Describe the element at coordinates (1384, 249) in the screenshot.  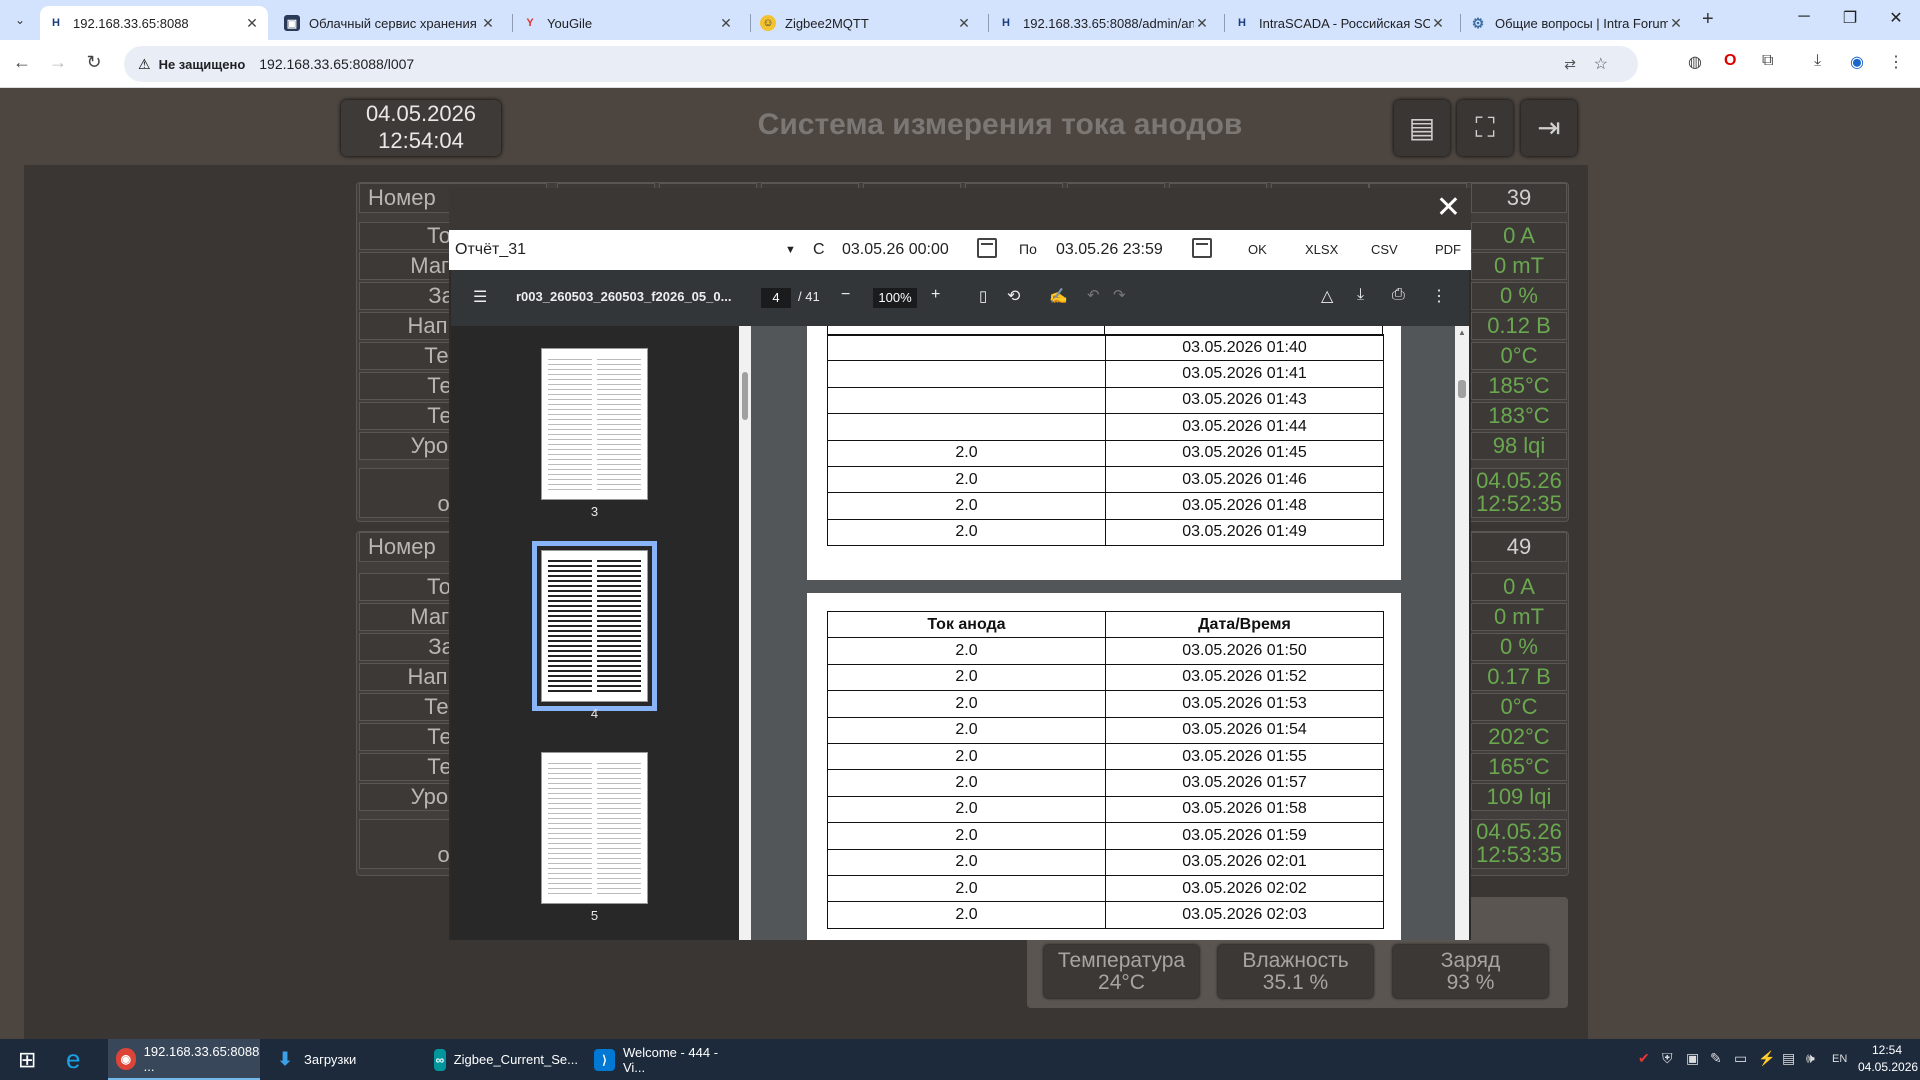
I see `csv-button: CSV` at that location.